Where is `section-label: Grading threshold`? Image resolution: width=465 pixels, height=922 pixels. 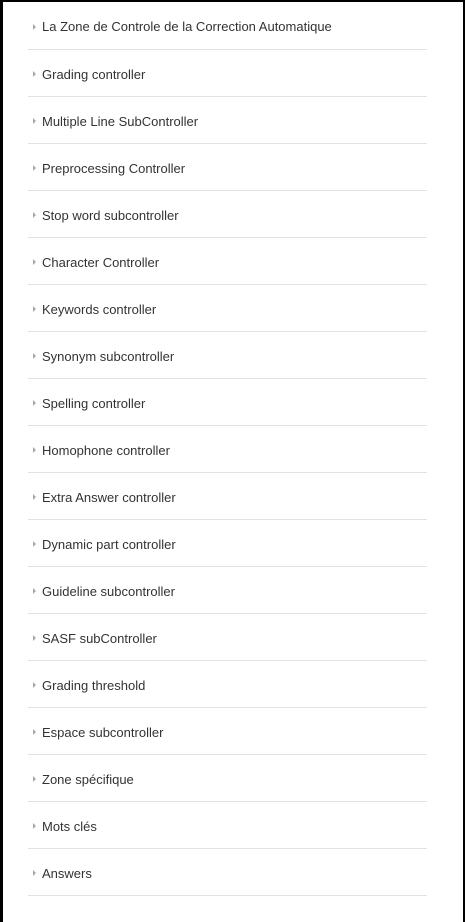
section-label: Grading threshold is located at coordinates (94, 685).